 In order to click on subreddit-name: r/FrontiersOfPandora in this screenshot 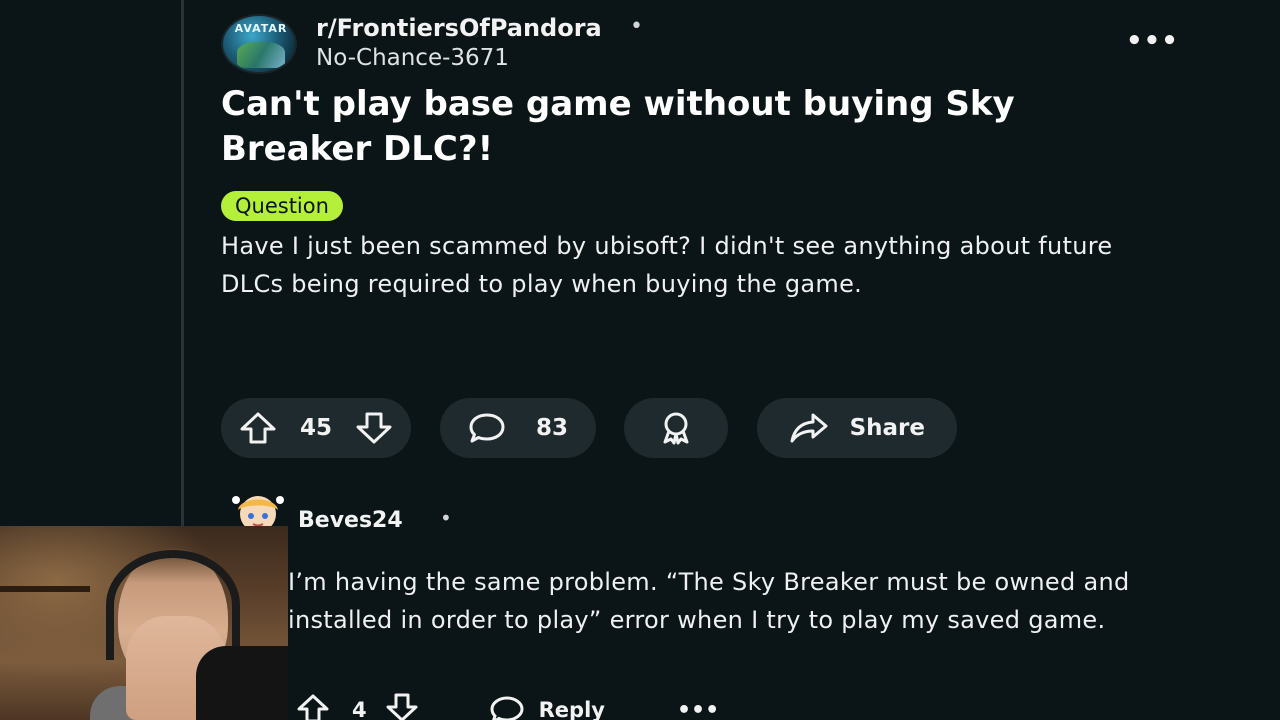, I will do `click(459, 28)`.